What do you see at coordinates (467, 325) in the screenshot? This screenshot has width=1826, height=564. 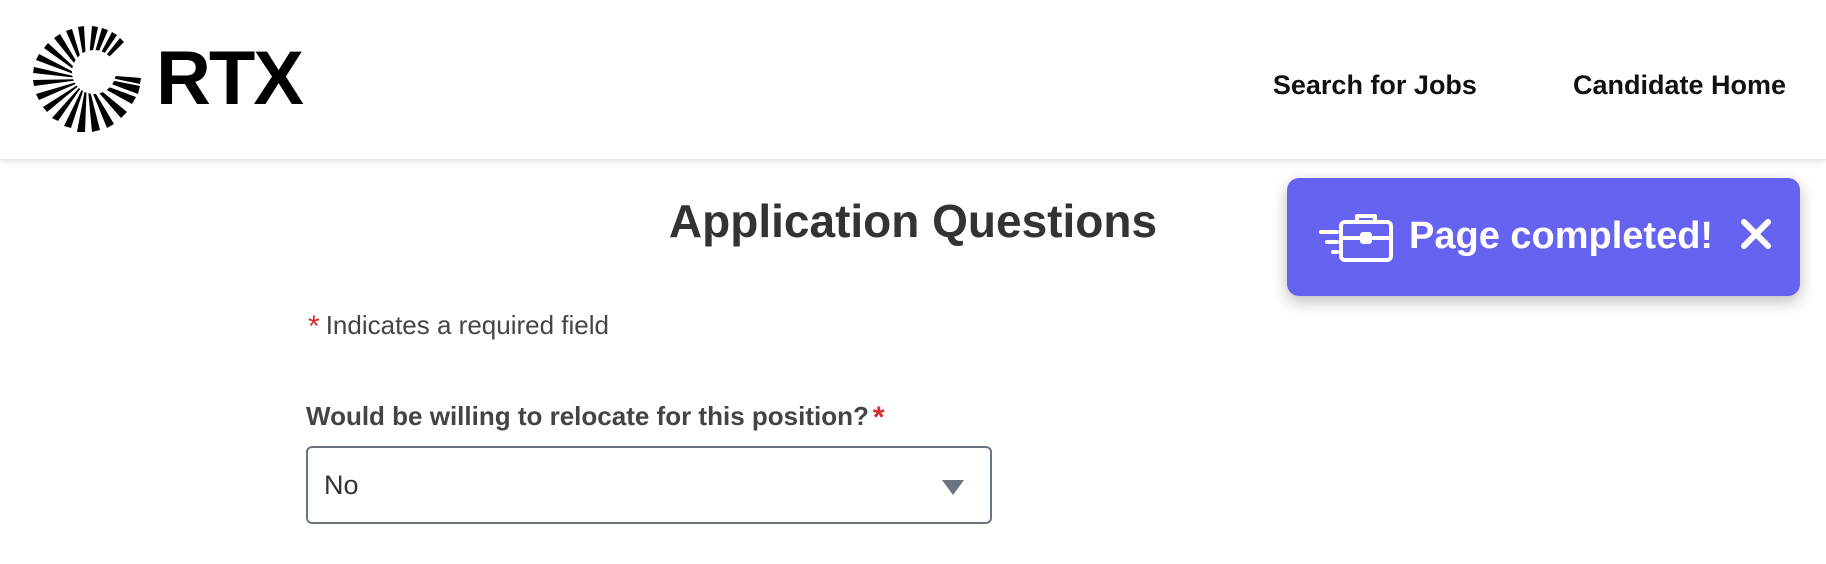 I see `required-note-text: Indicates a required field` at bounding box center [467, 325].